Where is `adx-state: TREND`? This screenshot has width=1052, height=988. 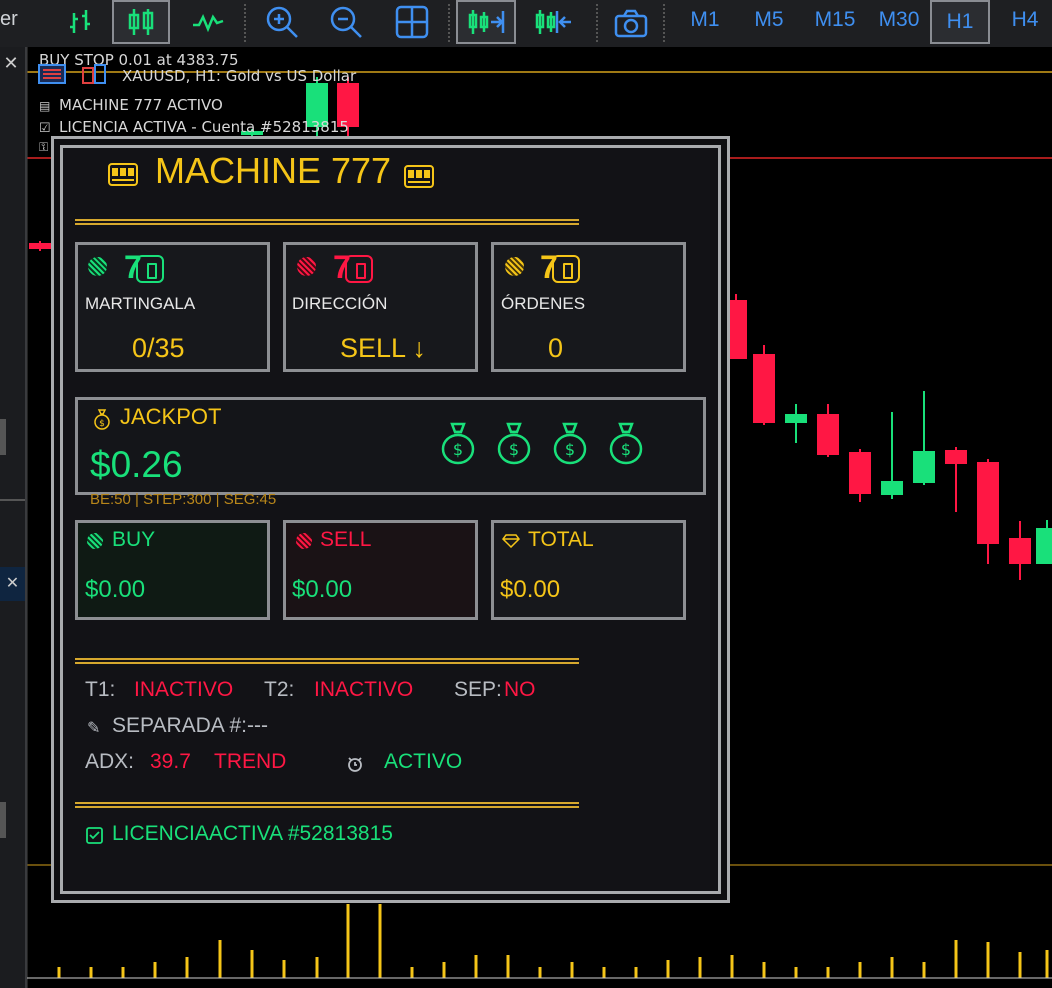 adx-state: TREND is located at coordinates (250, 761).